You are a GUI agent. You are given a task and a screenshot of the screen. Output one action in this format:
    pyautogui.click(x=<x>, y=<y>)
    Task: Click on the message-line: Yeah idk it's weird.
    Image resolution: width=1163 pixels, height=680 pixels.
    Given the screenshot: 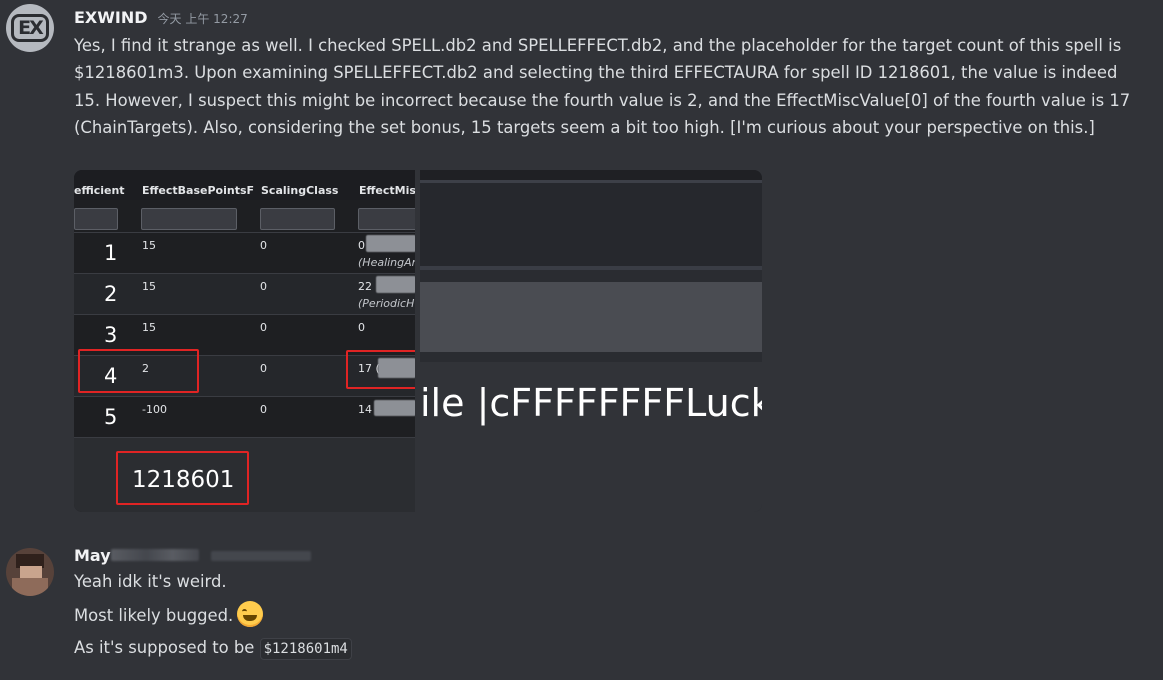 What is the action you would take?
    pyautogui.click(x=609, y=581)
    